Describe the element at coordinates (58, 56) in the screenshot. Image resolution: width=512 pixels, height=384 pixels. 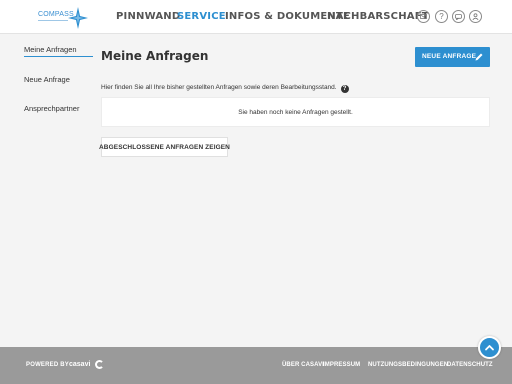
I see `sidebar-active-indicator` at that location.